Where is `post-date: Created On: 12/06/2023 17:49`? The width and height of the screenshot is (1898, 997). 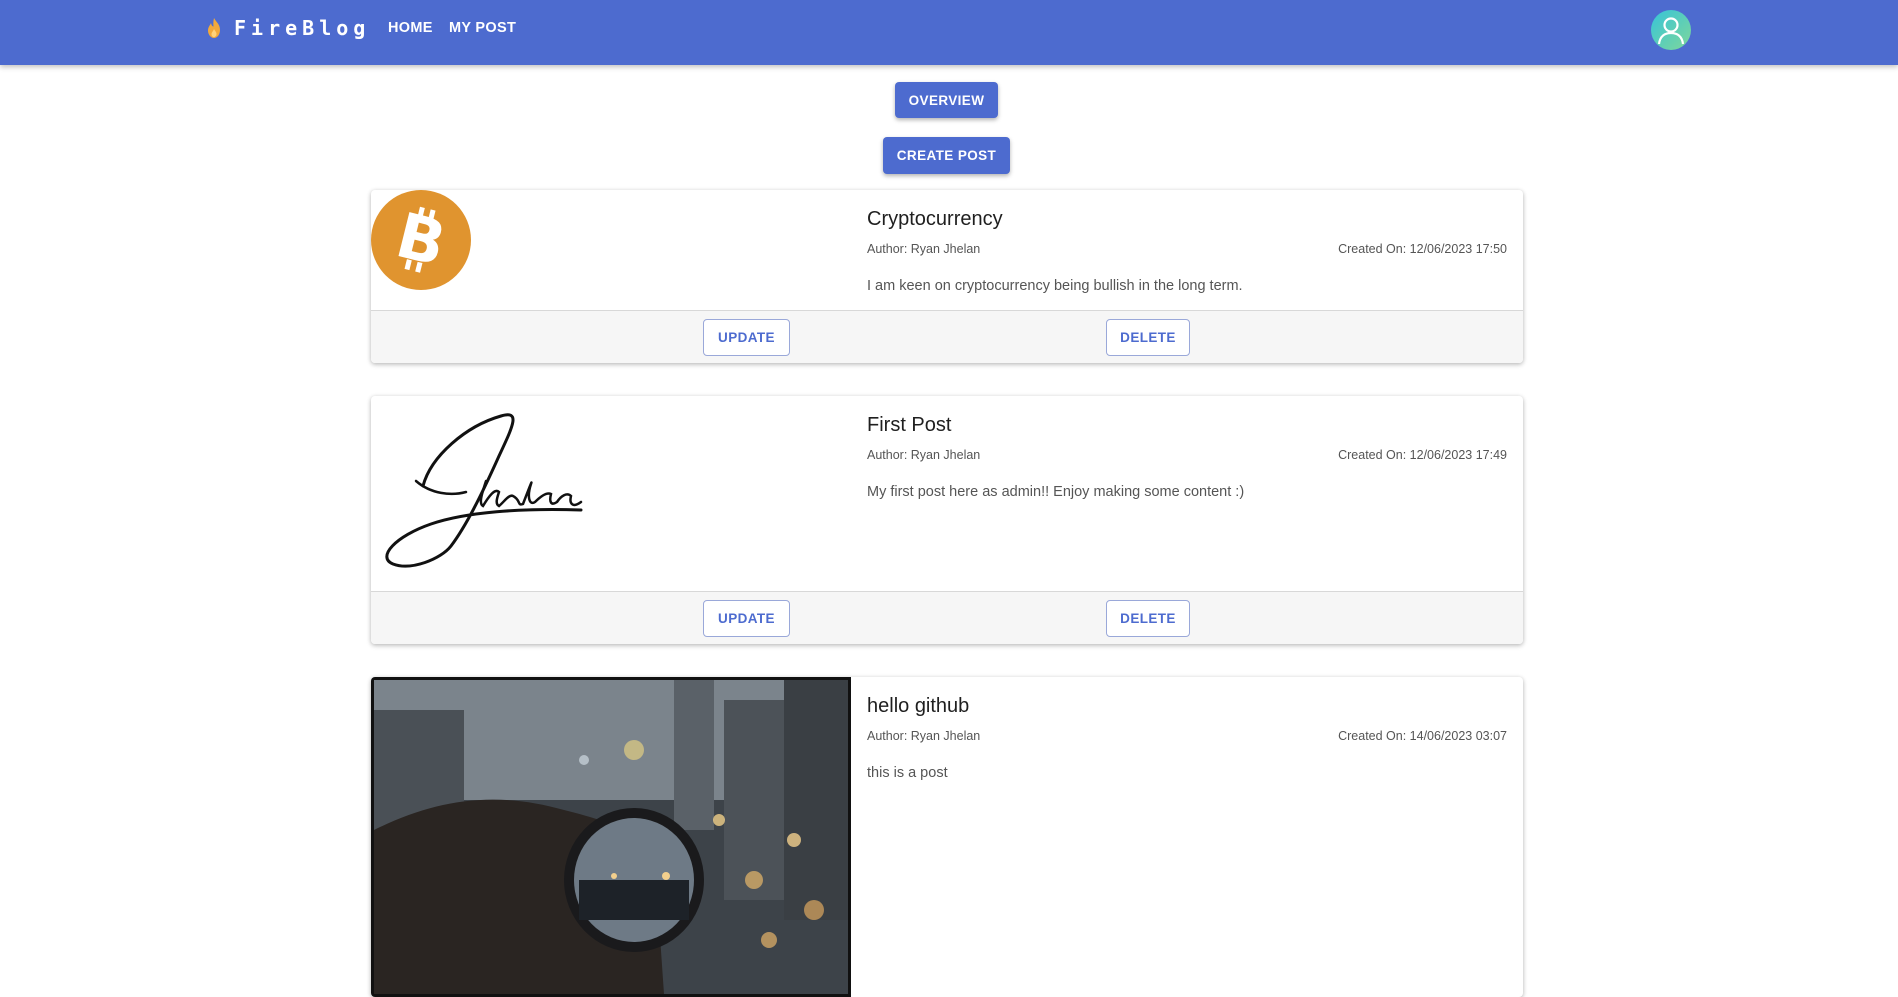
post-date: Created On: 12/06/2023 17:49 is located at coordinates (1422, 455).